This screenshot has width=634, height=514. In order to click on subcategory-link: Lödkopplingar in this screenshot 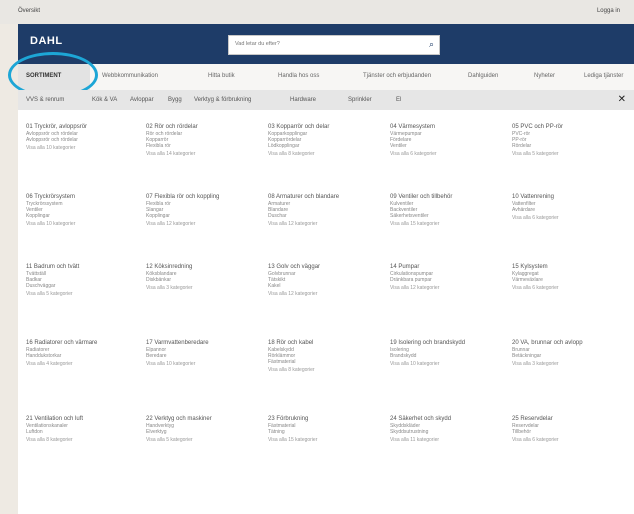, I will do `click(324, 146)`.